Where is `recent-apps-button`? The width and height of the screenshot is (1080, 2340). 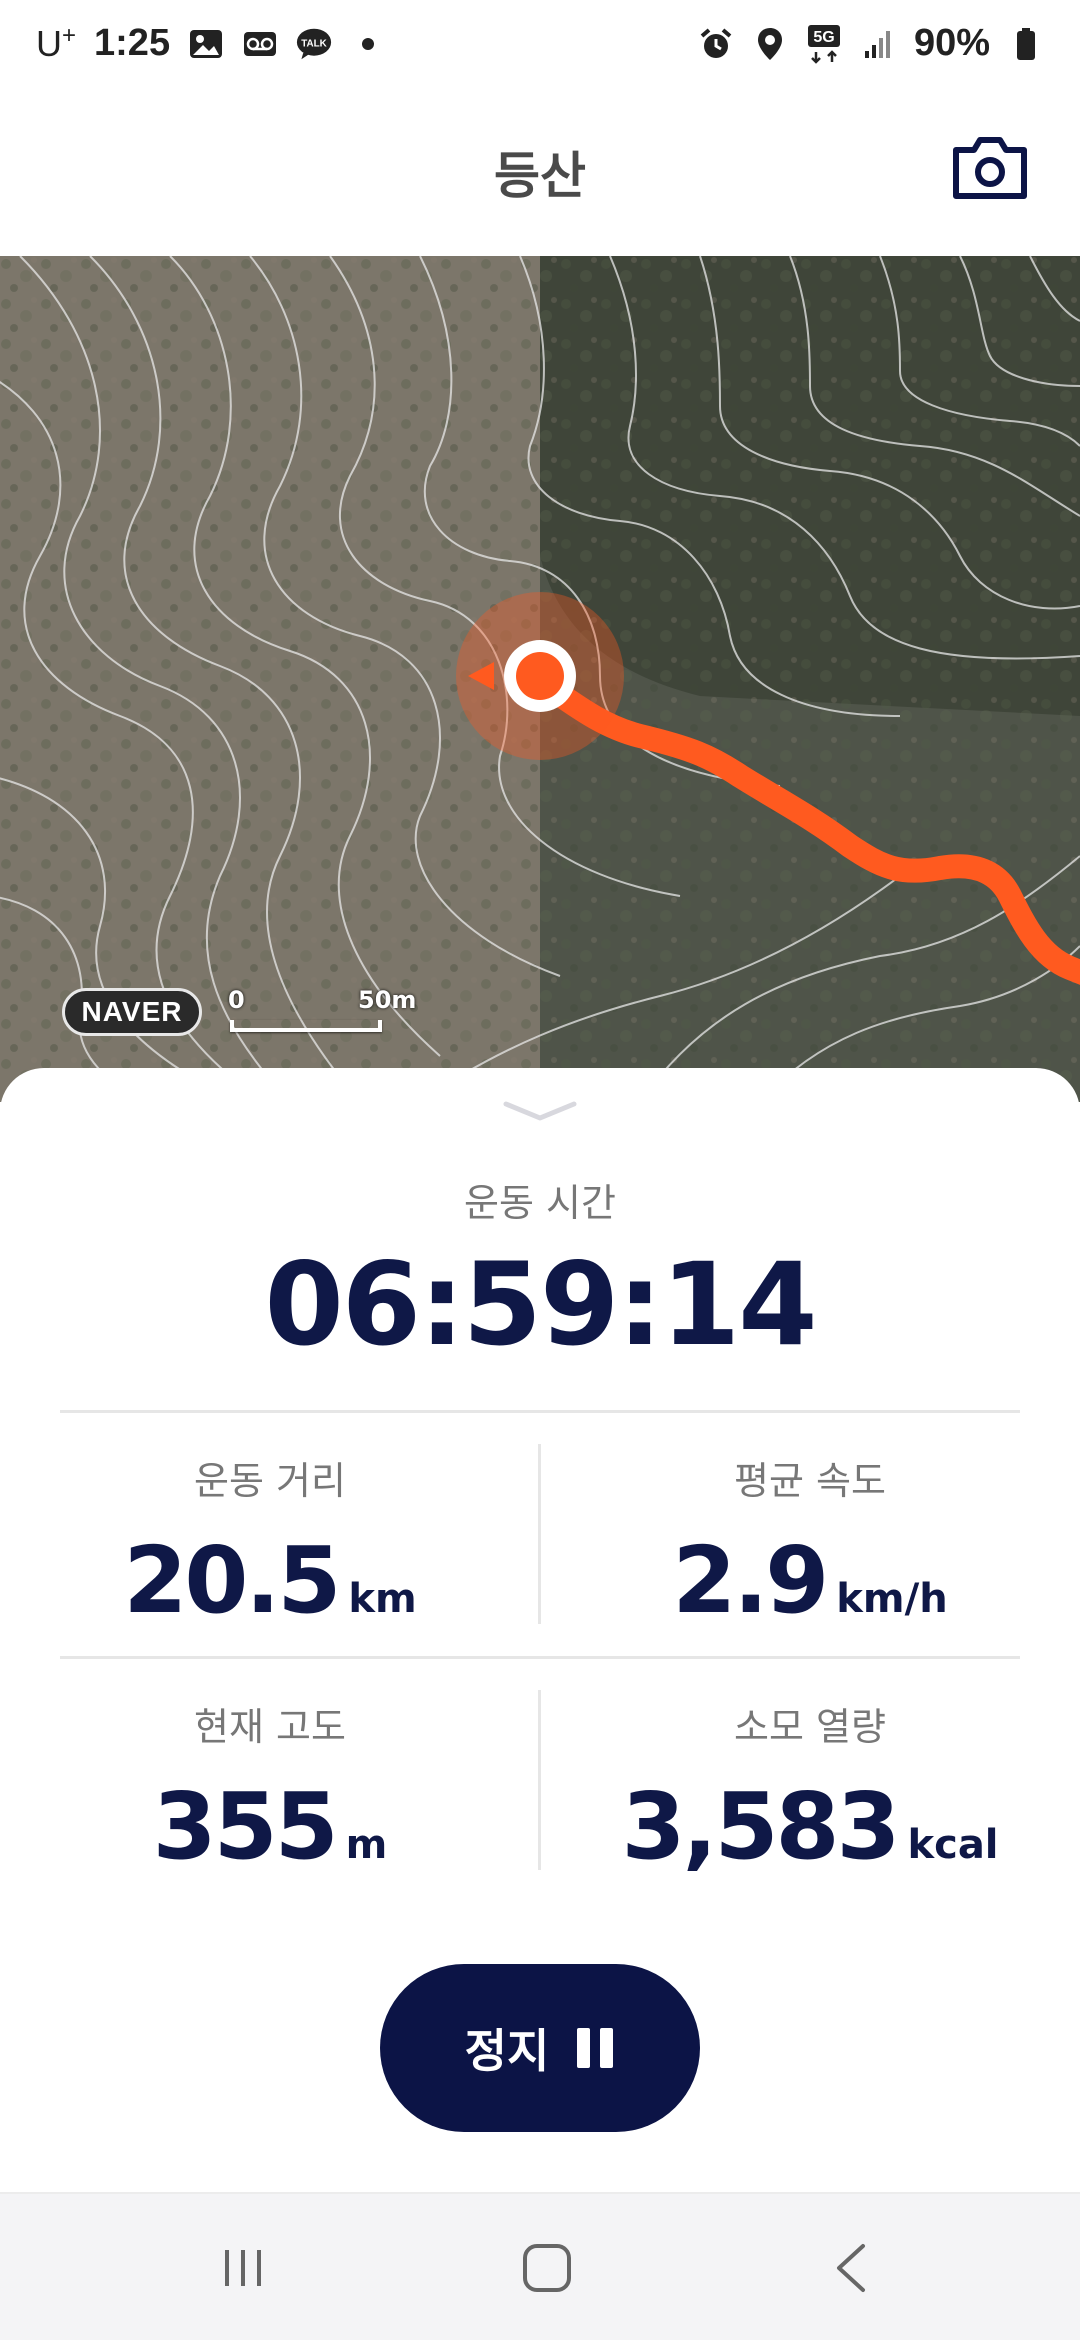
recent-apps-button is located at coordinates (243, 2268).